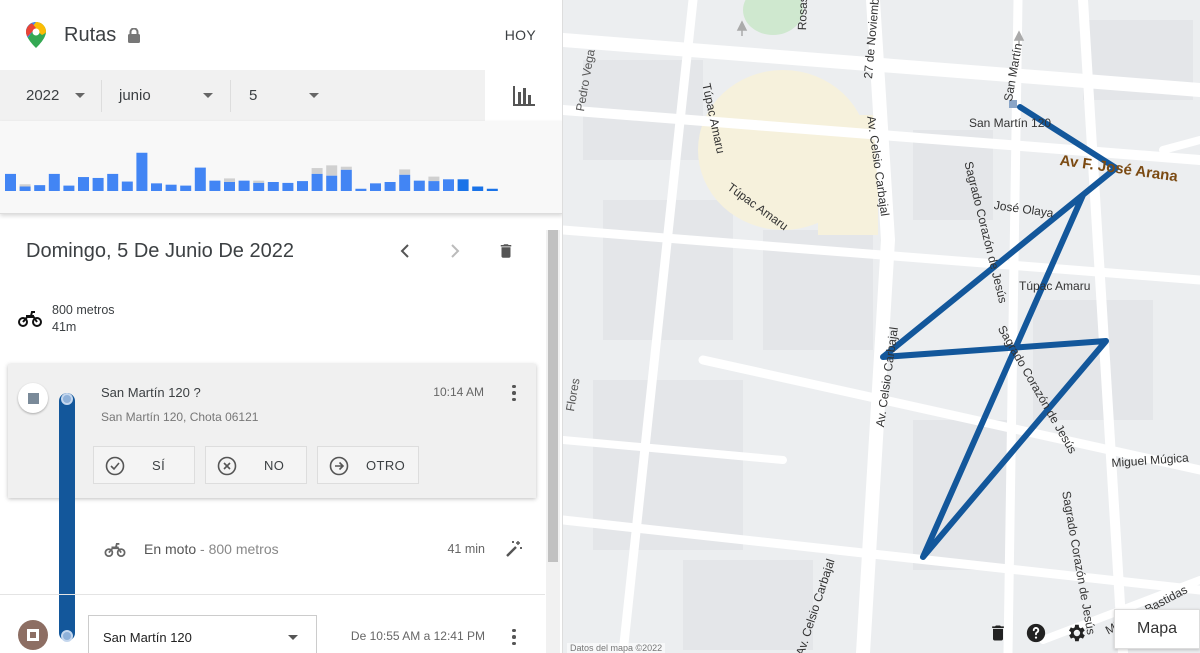 Image resolution: width=1200 pixels, height=653 pixels. What do you see at coordinates (237, 549) in the screenshot?
I see `travel-distance: - 800 metros` at bounding box center [237, 549].